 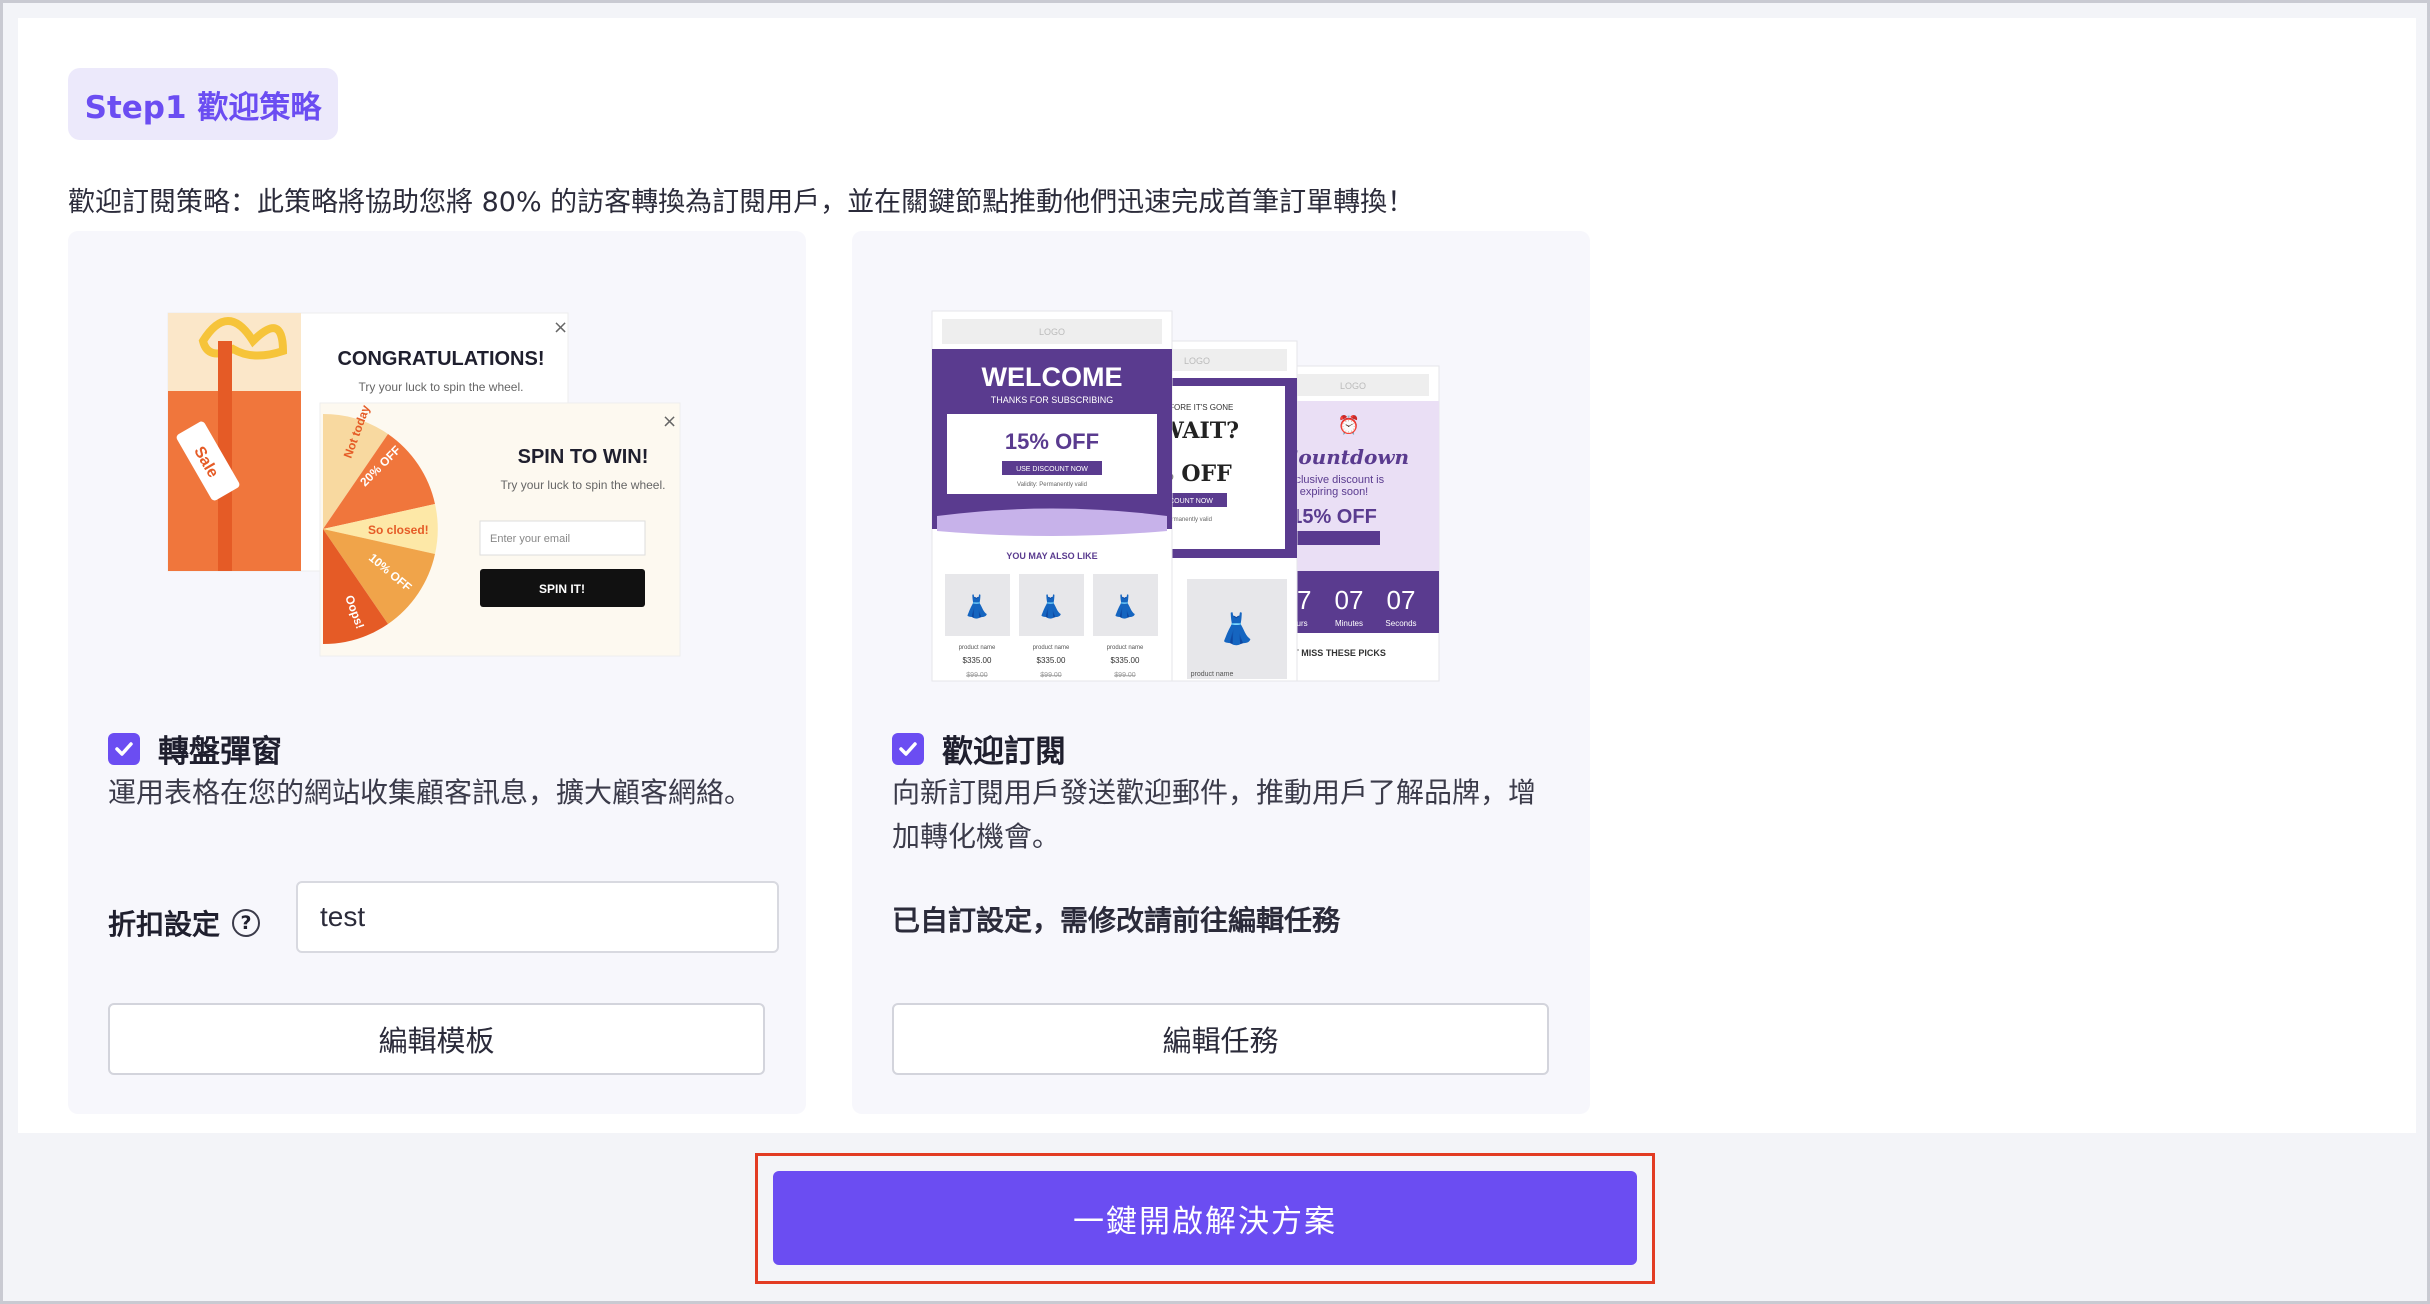 I want to click on cta-highlight: 一鍵開啟解決方案, so click(x=1205, y=1218).